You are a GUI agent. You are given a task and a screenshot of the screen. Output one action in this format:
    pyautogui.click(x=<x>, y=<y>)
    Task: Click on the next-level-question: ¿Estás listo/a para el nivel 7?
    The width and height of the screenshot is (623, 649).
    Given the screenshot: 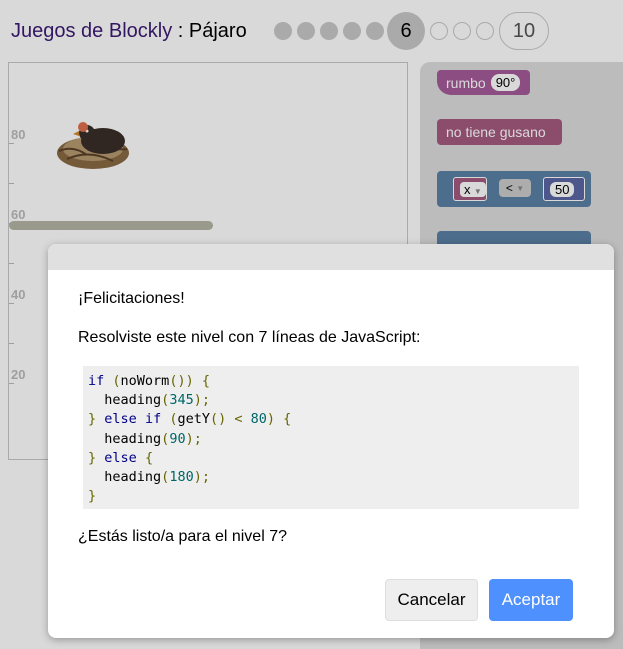 What is the action you would take?
    pyautogui.click(x=182, y=536)
    